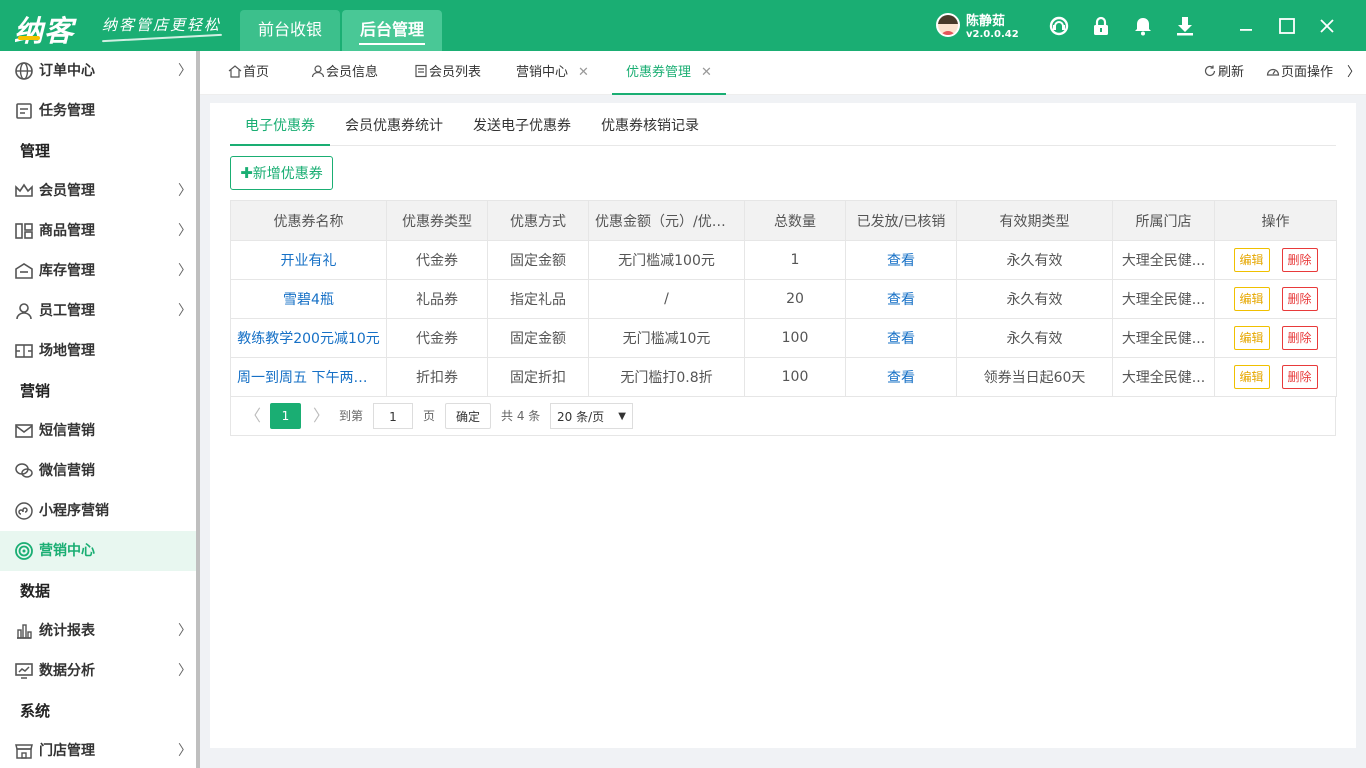  Describe the element at coordinates (985, 19) in the screenshot. I see `user-name: 陈静茹` at that location.